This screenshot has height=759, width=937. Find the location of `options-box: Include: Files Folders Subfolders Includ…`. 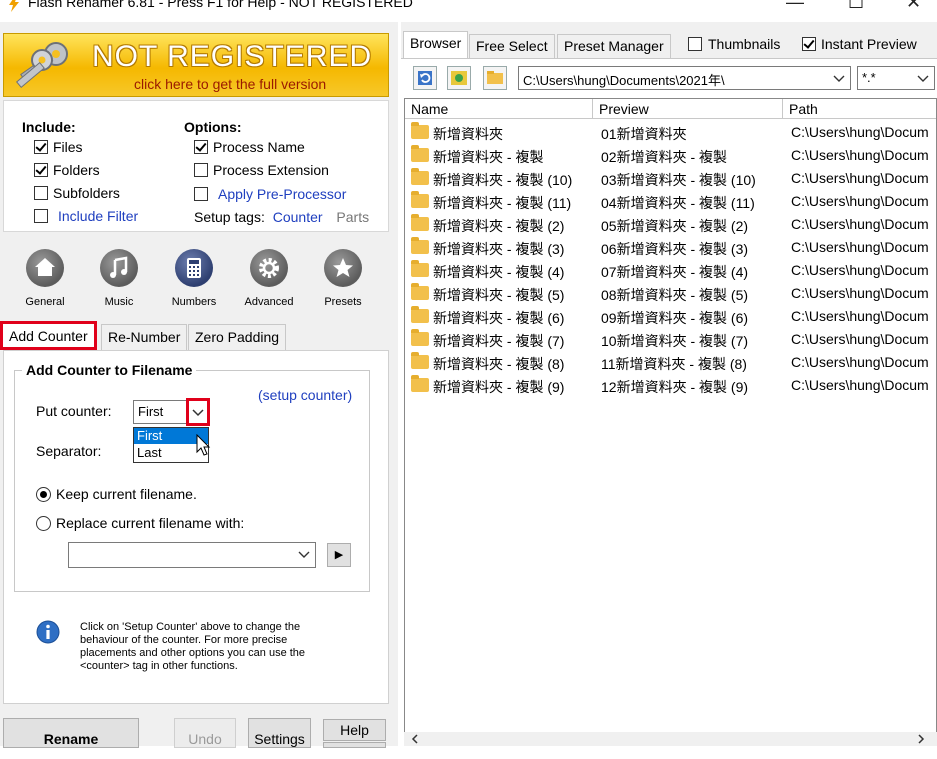

options-box: Include: Files Folders Subfolders Includ… is located at coordinates (196, 166).